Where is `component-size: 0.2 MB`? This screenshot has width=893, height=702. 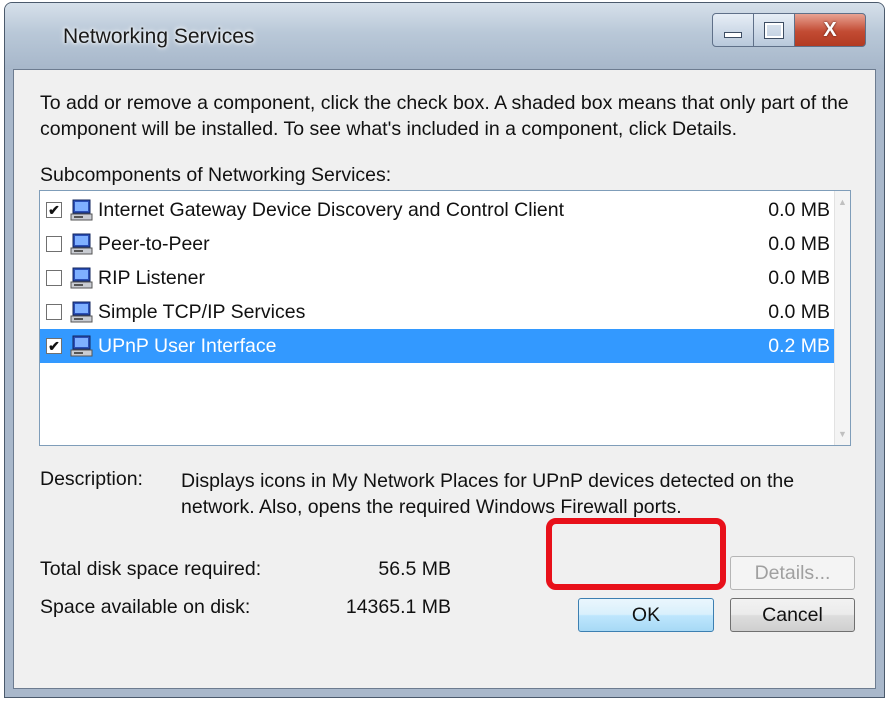 component-size: 0.2 MB is located at coordinates (799, 345).